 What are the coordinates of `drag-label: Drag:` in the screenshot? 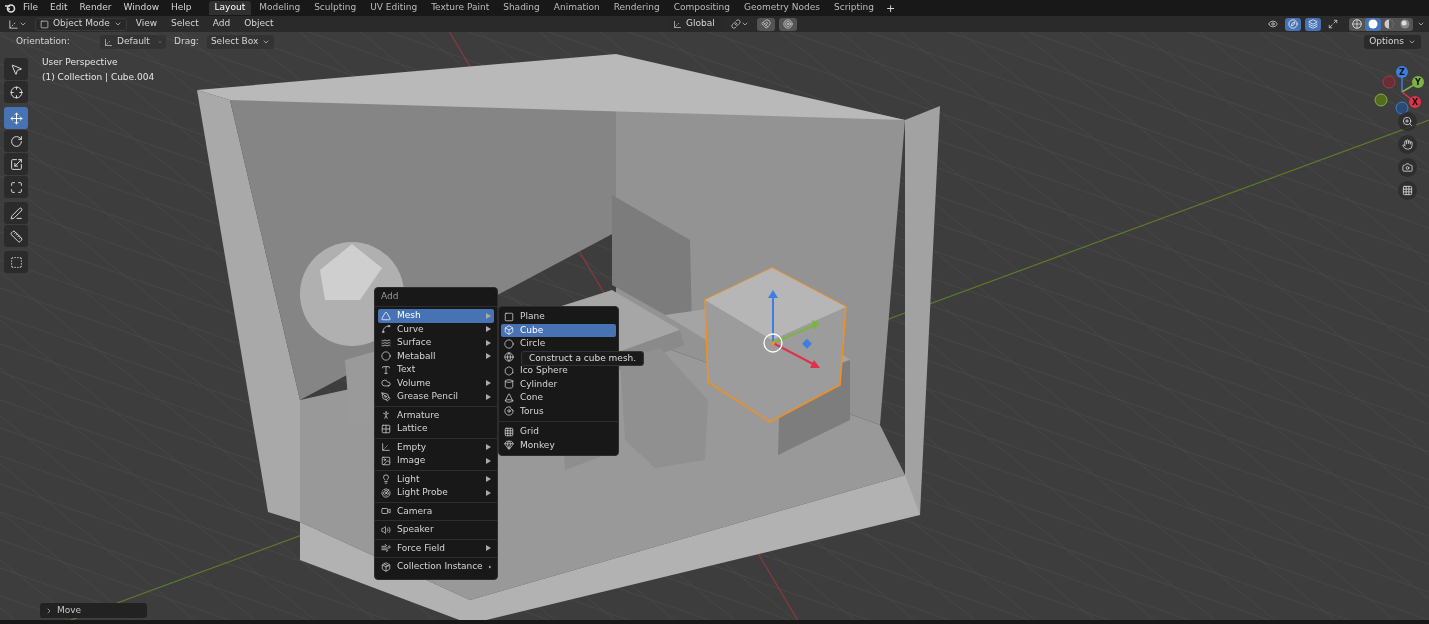 It's located at (186, 42).